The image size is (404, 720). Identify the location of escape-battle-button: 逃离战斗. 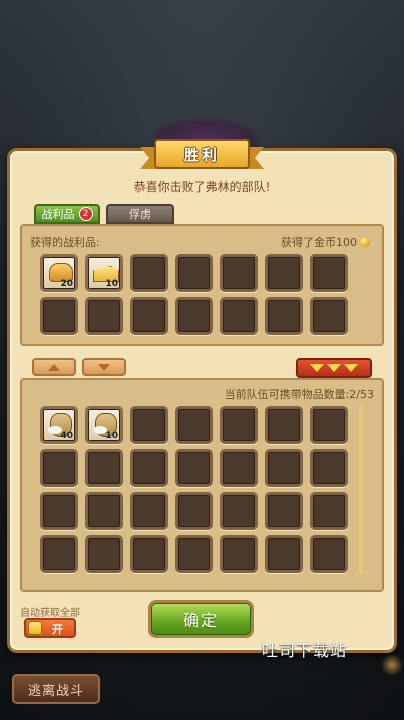
(56, 689).